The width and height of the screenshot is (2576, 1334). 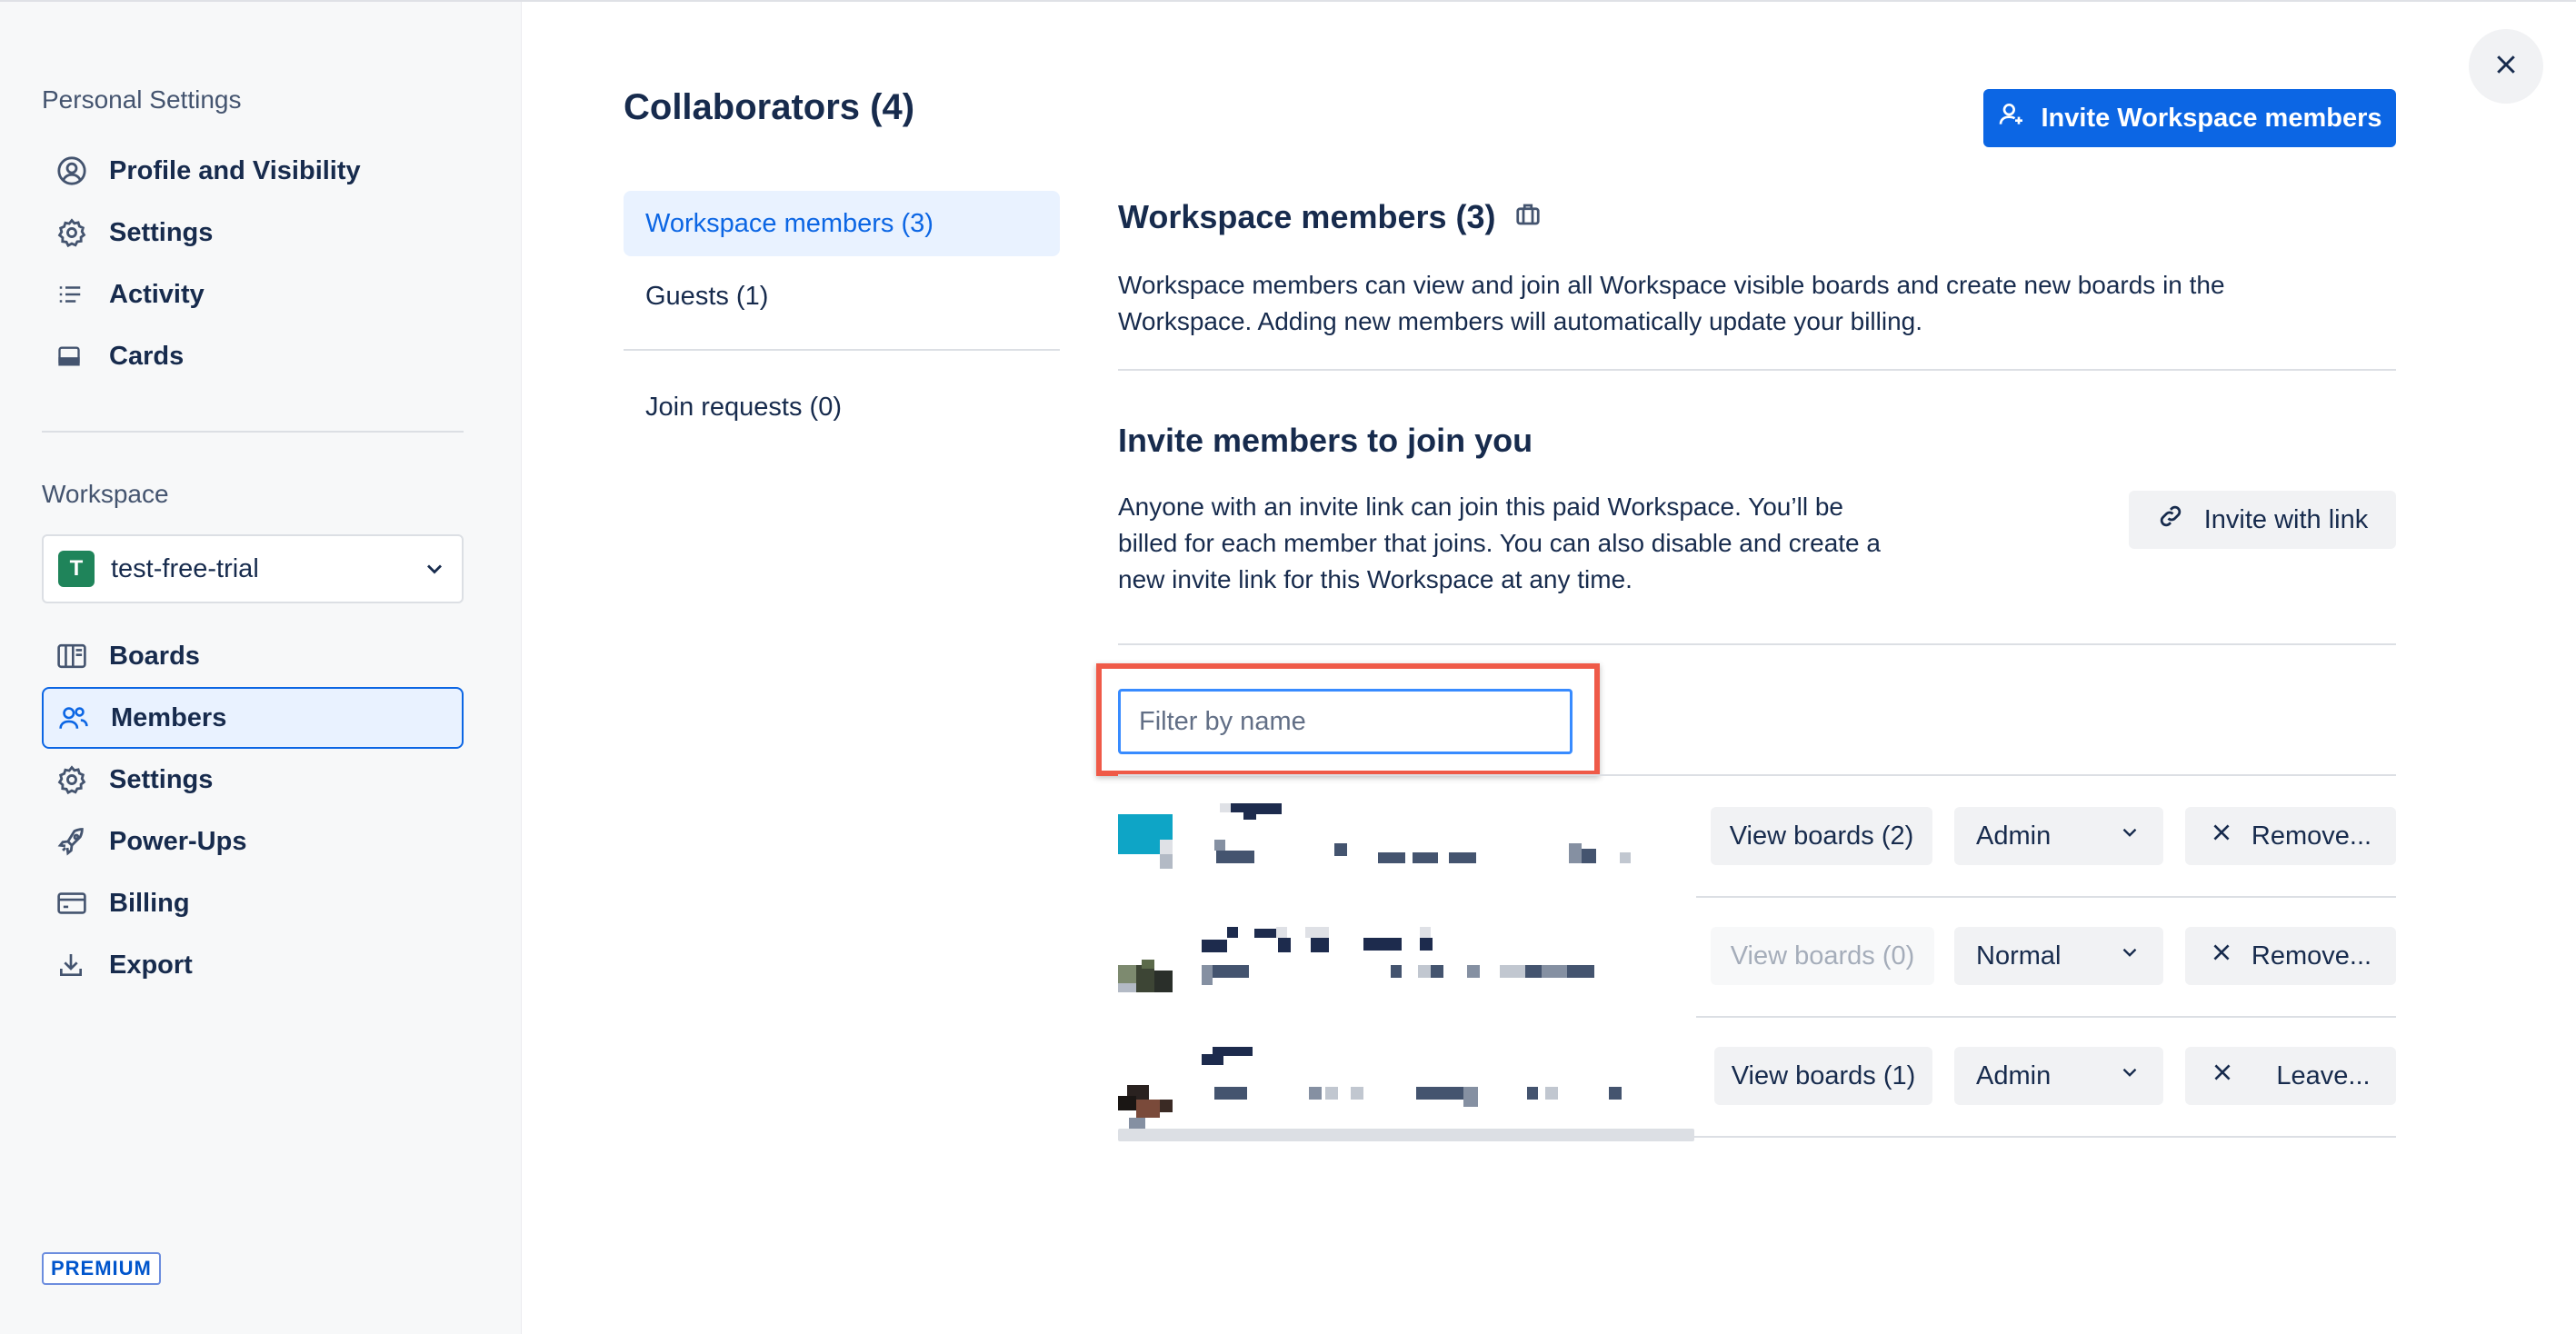 What do you see at coordinates (842, 350) in the screenshot?
I see `tabs-divider` at bounding box center [842, 350].